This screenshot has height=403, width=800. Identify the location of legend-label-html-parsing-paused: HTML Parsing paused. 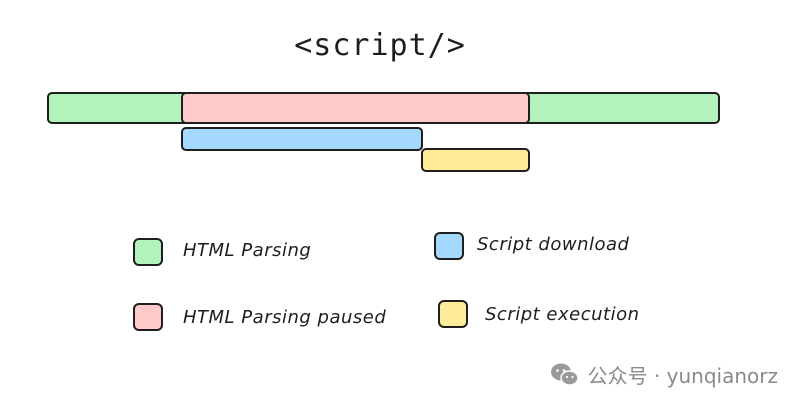
(285, 317).